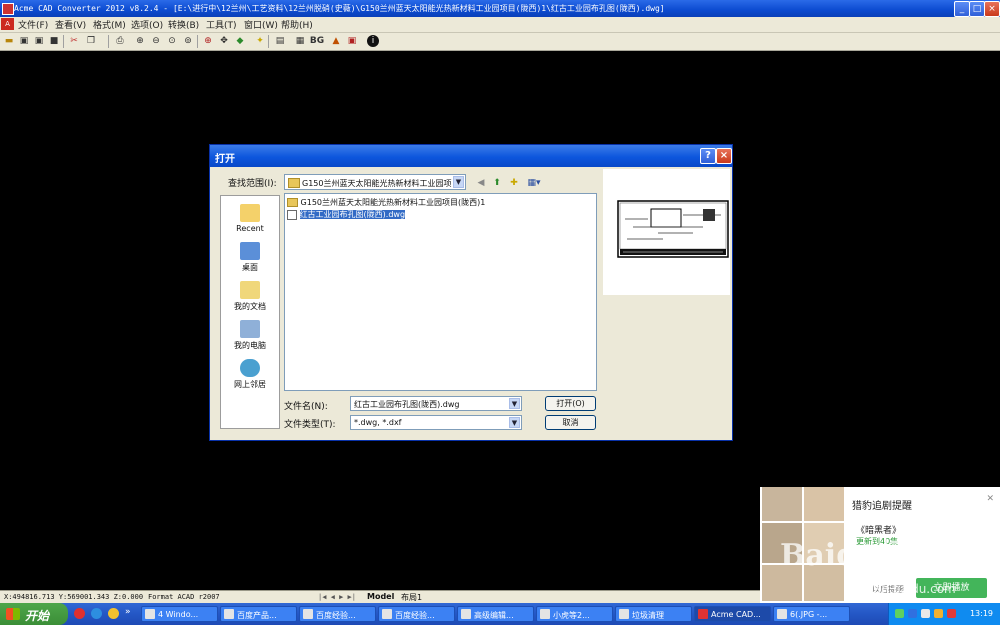 The width and height of the screenshot is (1000, 625). Describe the element at coordinates (471, 156) in the screenshot. I see `dialog-titlebar: 打开 ? ×` at that location.